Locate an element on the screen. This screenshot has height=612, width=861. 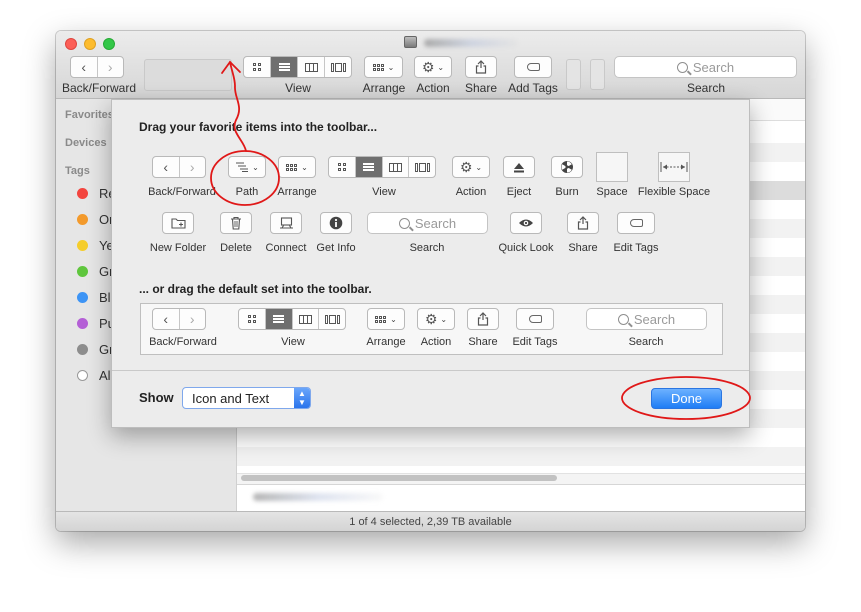
table-row is located at coordinates (521, 456).